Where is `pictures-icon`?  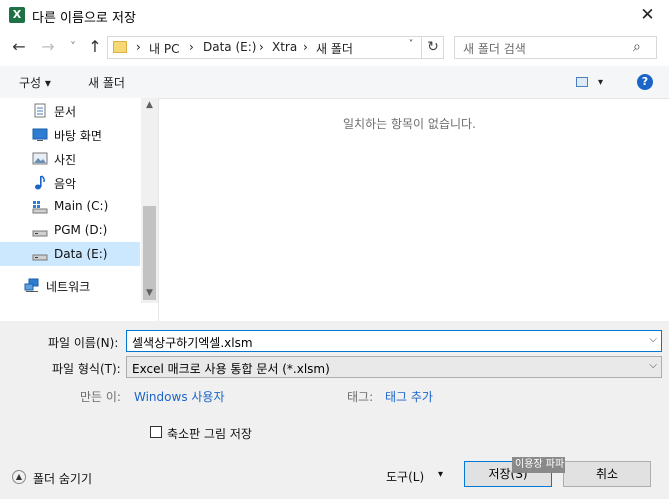 pictures-icon is located at coordinates (40, 158).